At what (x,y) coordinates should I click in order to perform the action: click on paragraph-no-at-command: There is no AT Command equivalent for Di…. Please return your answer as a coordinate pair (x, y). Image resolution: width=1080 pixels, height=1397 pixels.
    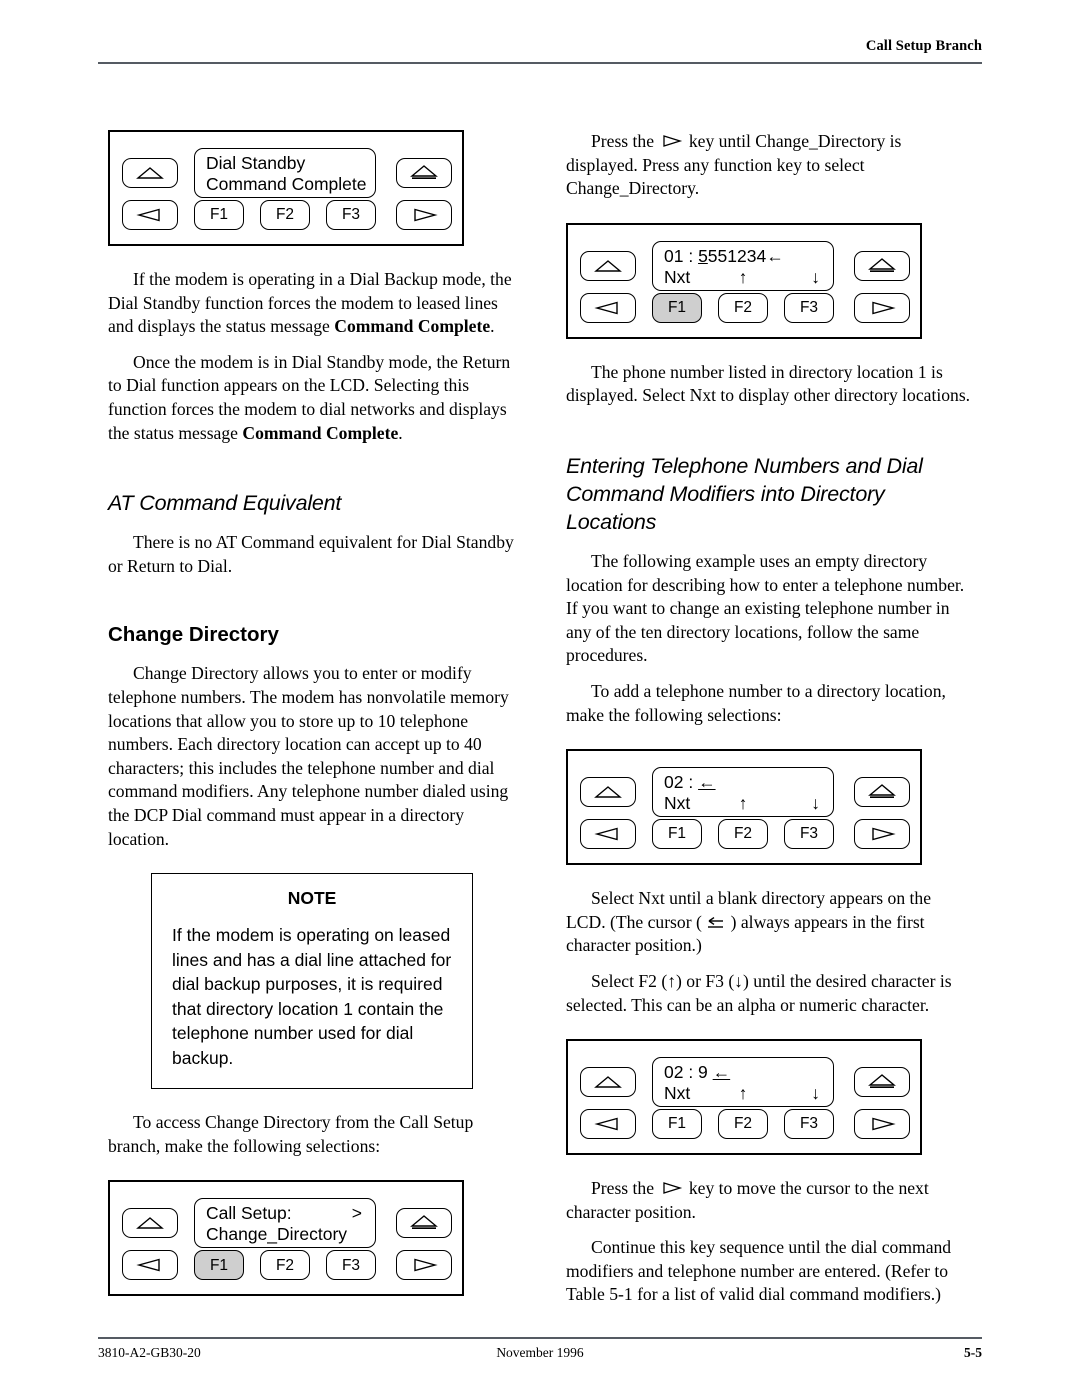
    Looking at the image, I should click on (311, 554).